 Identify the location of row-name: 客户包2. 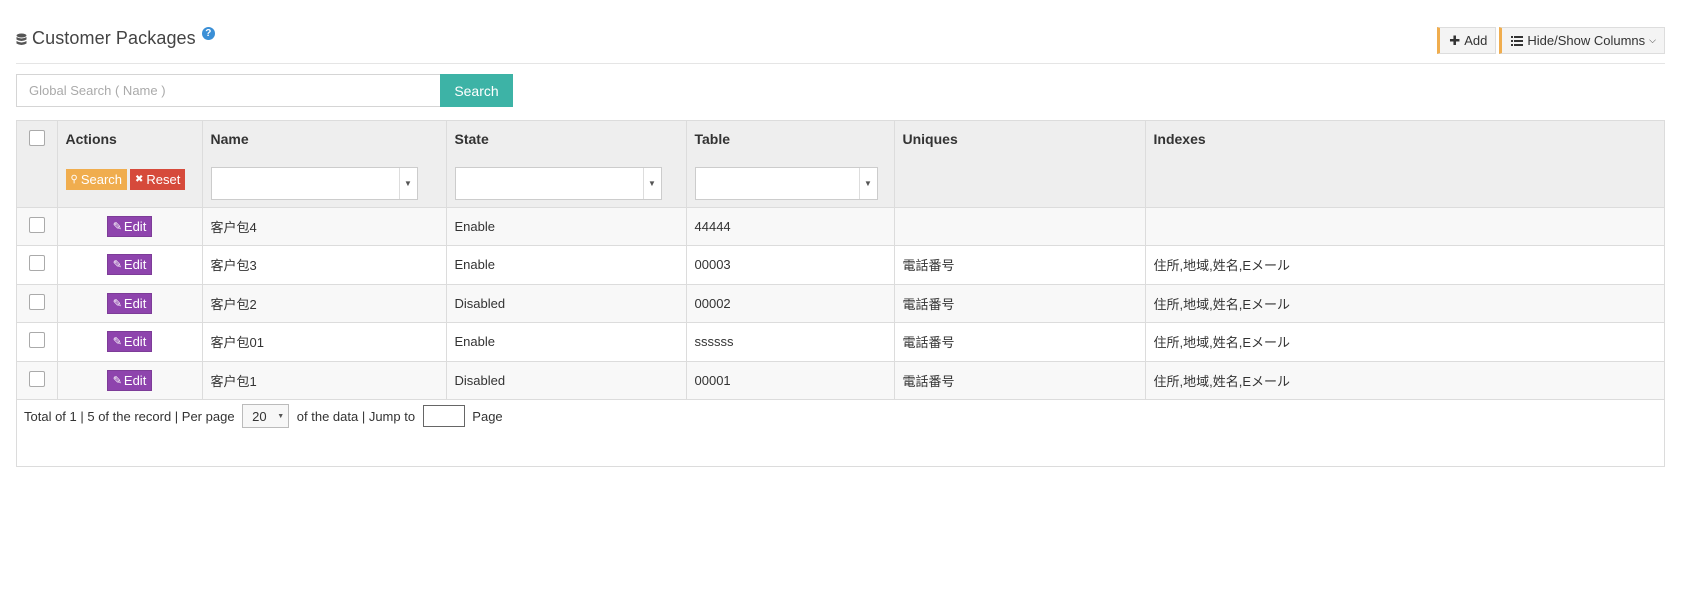
(324, 303).